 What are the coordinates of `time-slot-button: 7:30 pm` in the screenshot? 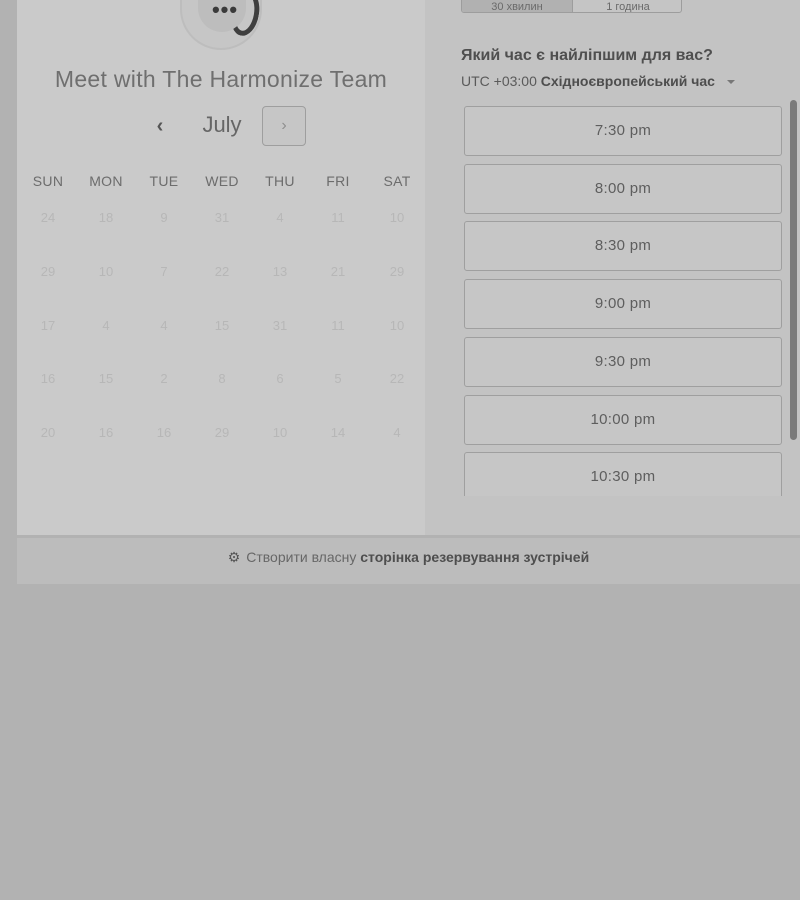 It's located at (623, 131).